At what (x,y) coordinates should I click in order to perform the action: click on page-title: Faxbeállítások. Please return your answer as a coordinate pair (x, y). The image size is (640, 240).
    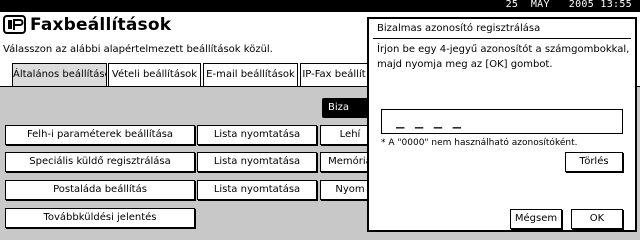
    Looking at the image, I should click on (101, 25).